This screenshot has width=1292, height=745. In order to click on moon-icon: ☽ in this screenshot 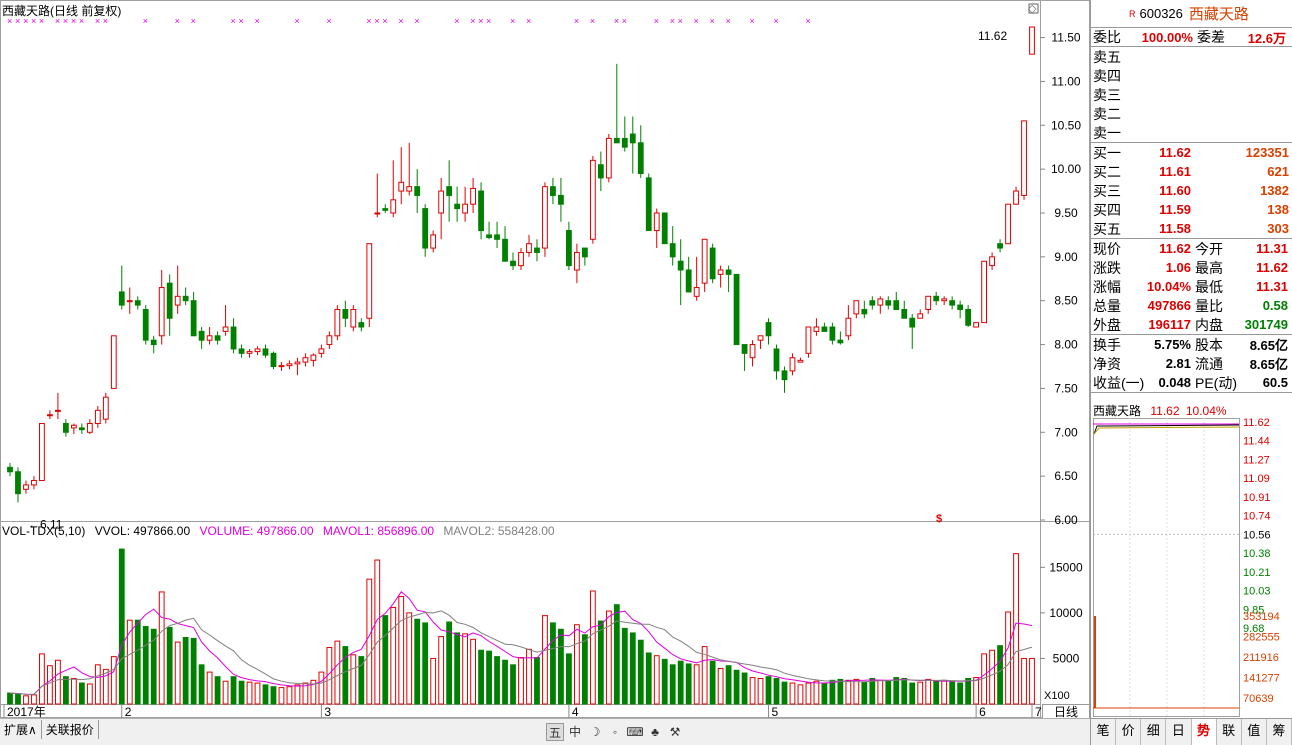, I will do `click(595, 732)`.